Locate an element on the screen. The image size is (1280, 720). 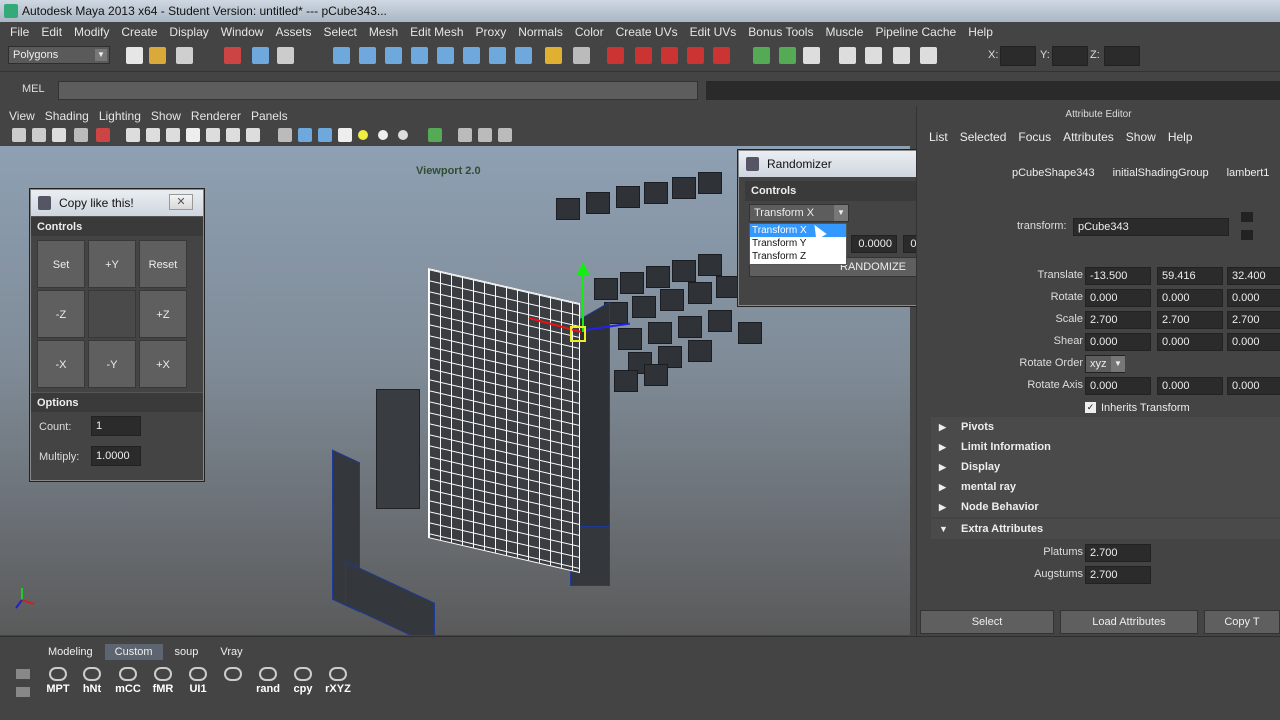
ae-select-button: Select is located at coordinates (987, 622).